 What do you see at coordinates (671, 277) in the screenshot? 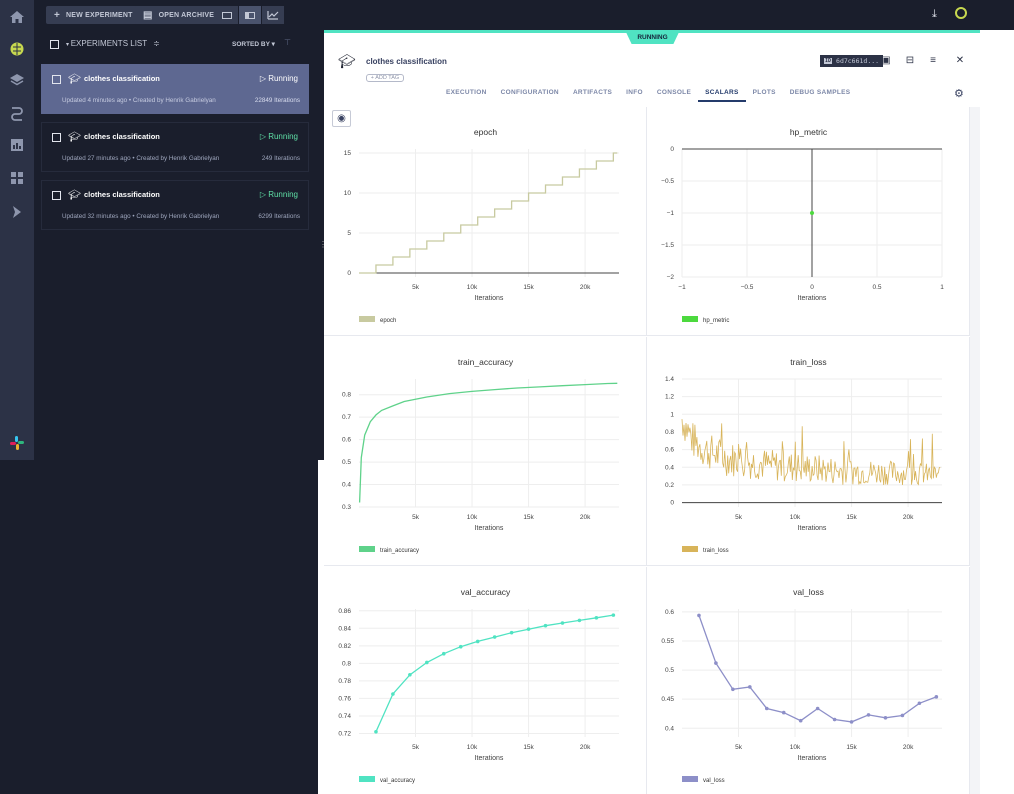
I see `y-tick-label: −2` at bounding box center [671, 277].